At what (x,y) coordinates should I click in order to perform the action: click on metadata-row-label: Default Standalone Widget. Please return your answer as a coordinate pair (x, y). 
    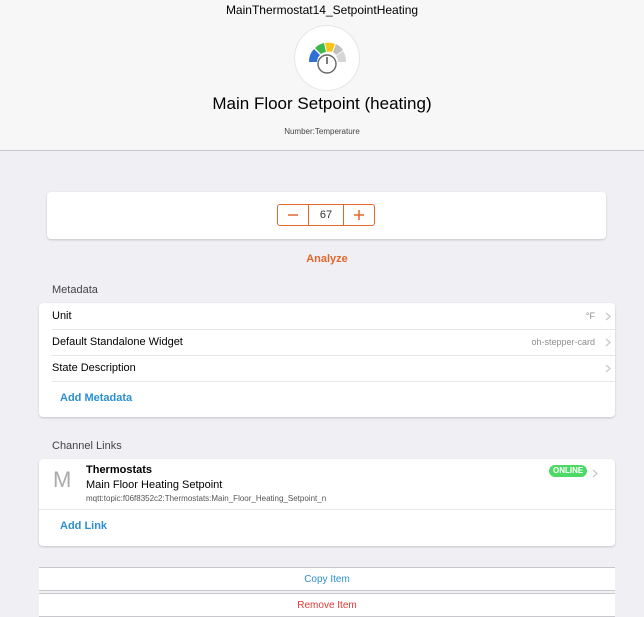
    Looking at the image, I should click on (117, 342).